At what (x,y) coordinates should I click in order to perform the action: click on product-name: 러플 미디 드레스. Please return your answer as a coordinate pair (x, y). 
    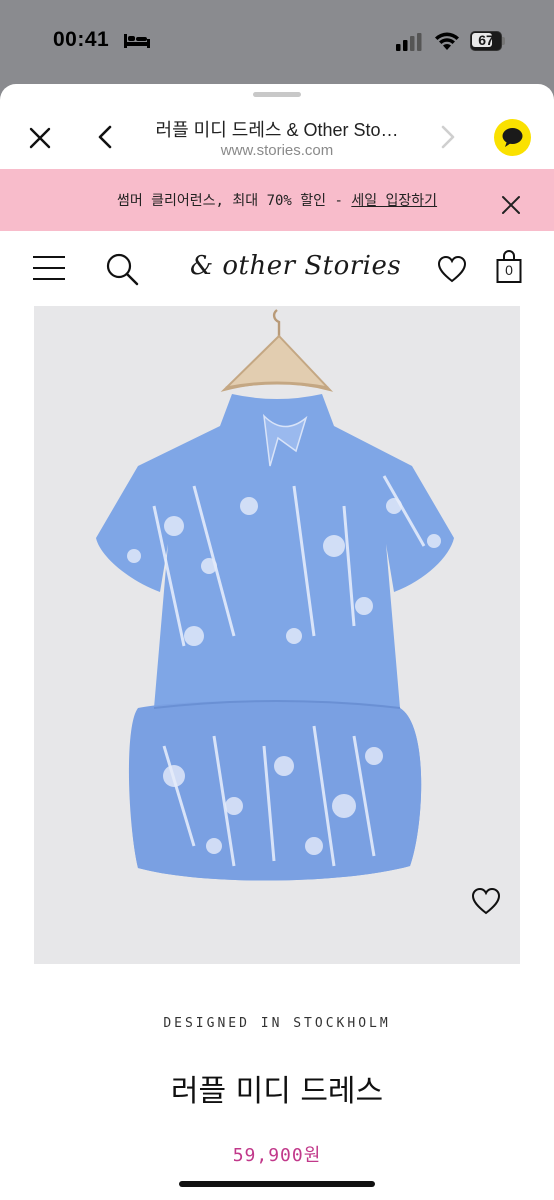
    Looking at the image, I should click on (277, 1091).